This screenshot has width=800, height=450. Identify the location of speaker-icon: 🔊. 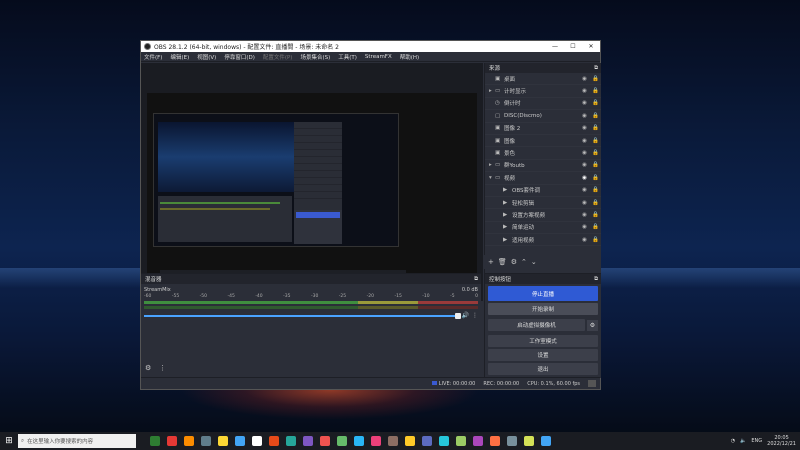
(465, 315).